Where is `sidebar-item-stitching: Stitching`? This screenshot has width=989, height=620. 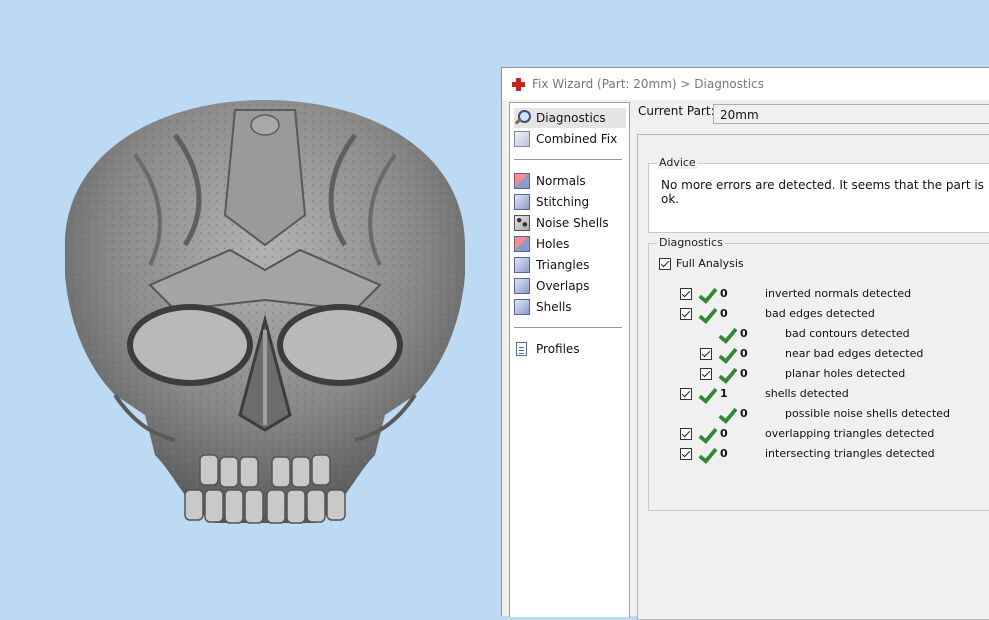 sidebar-item-stitching: Stitching is located at coordinates (553, 202).